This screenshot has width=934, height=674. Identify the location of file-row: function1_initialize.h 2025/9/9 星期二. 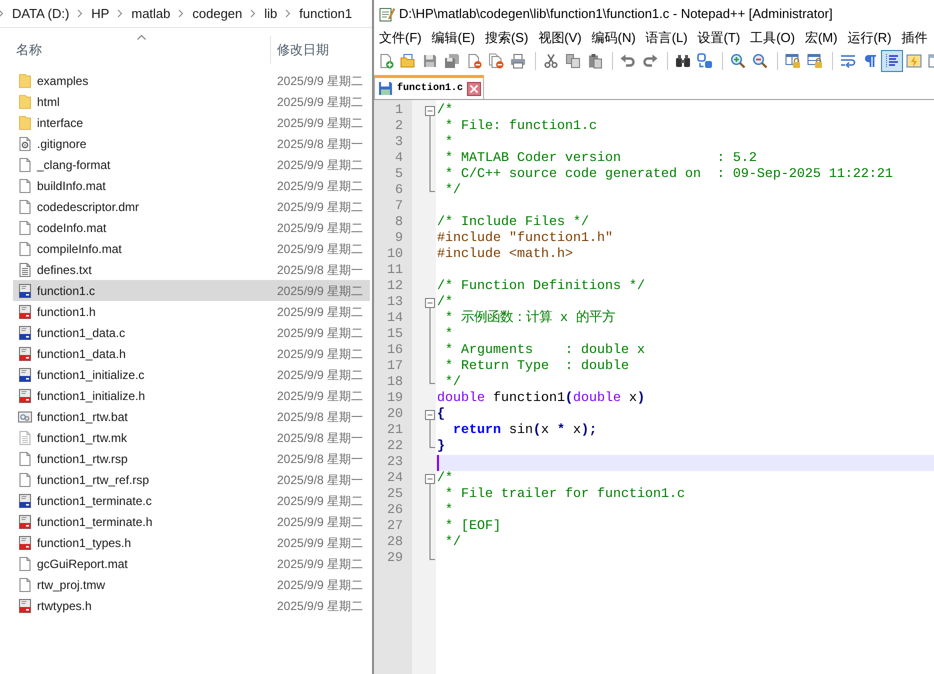
(191, 395).